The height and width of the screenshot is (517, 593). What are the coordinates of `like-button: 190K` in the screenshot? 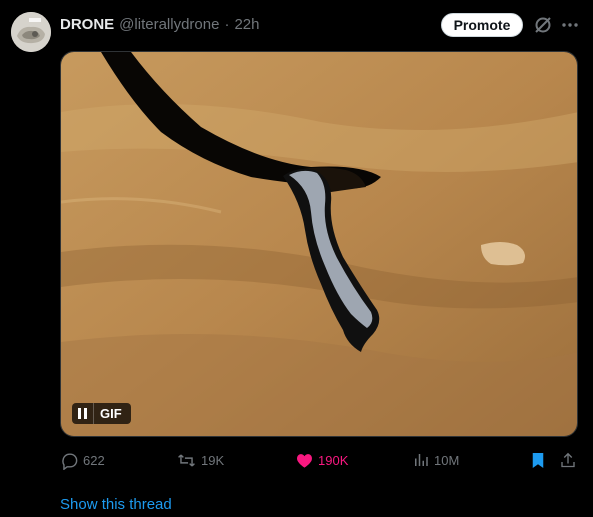 It's located at (321, 460).